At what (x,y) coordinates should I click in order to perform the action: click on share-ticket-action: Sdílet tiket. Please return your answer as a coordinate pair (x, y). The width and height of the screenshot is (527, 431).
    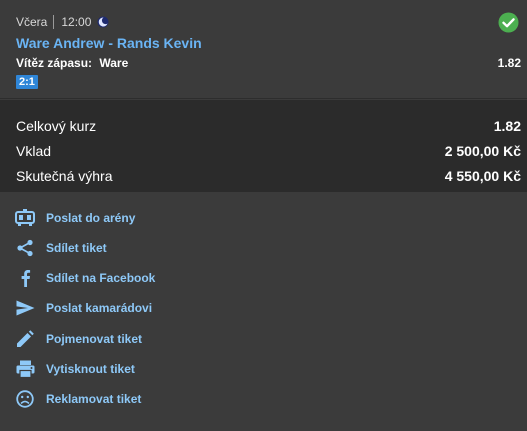
    Looking at the image, I should click on (263, 248).